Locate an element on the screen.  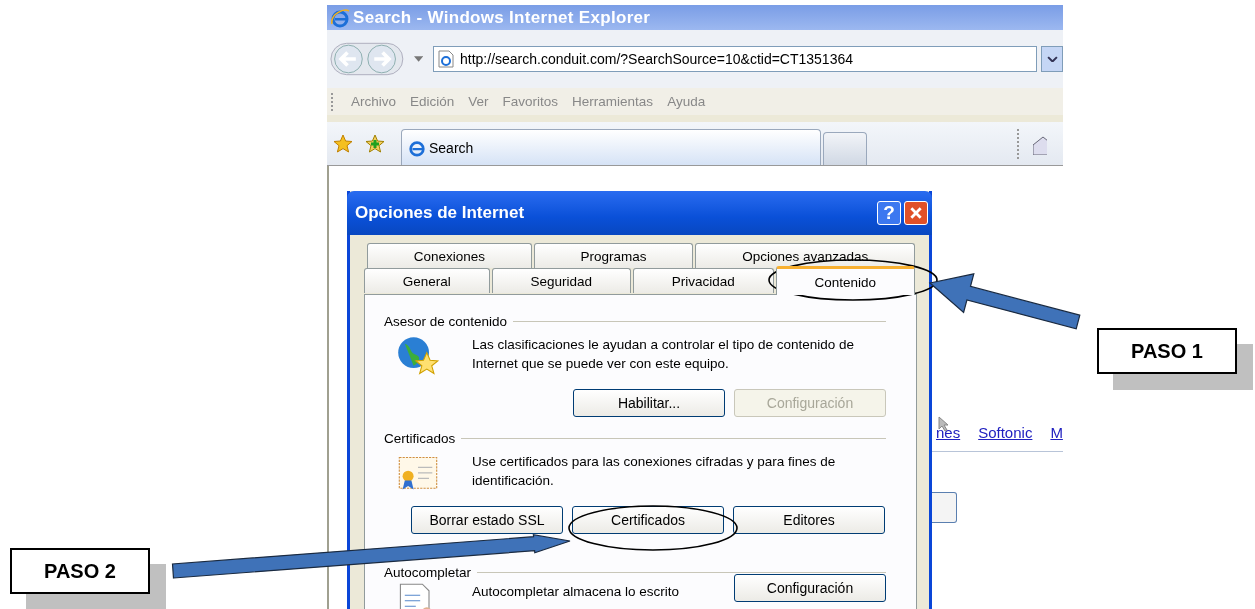
dialog-button: Certificados is located at coordinates (648, 520).